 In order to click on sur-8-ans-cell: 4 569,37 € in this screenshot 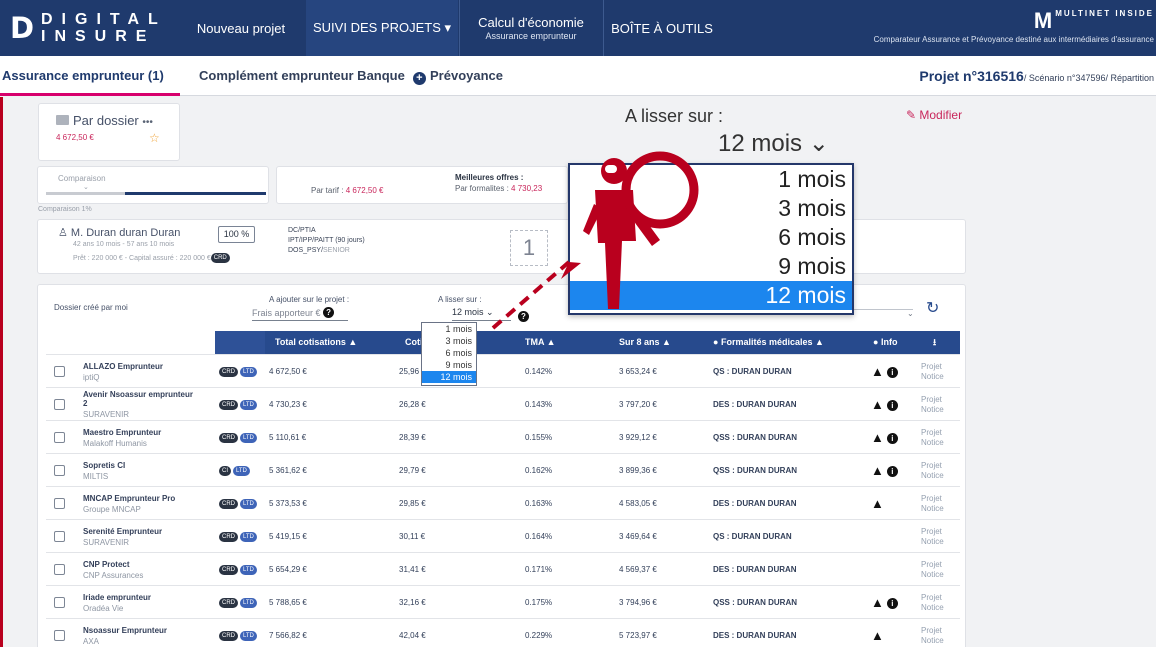, I will do `click(638, 569)`.